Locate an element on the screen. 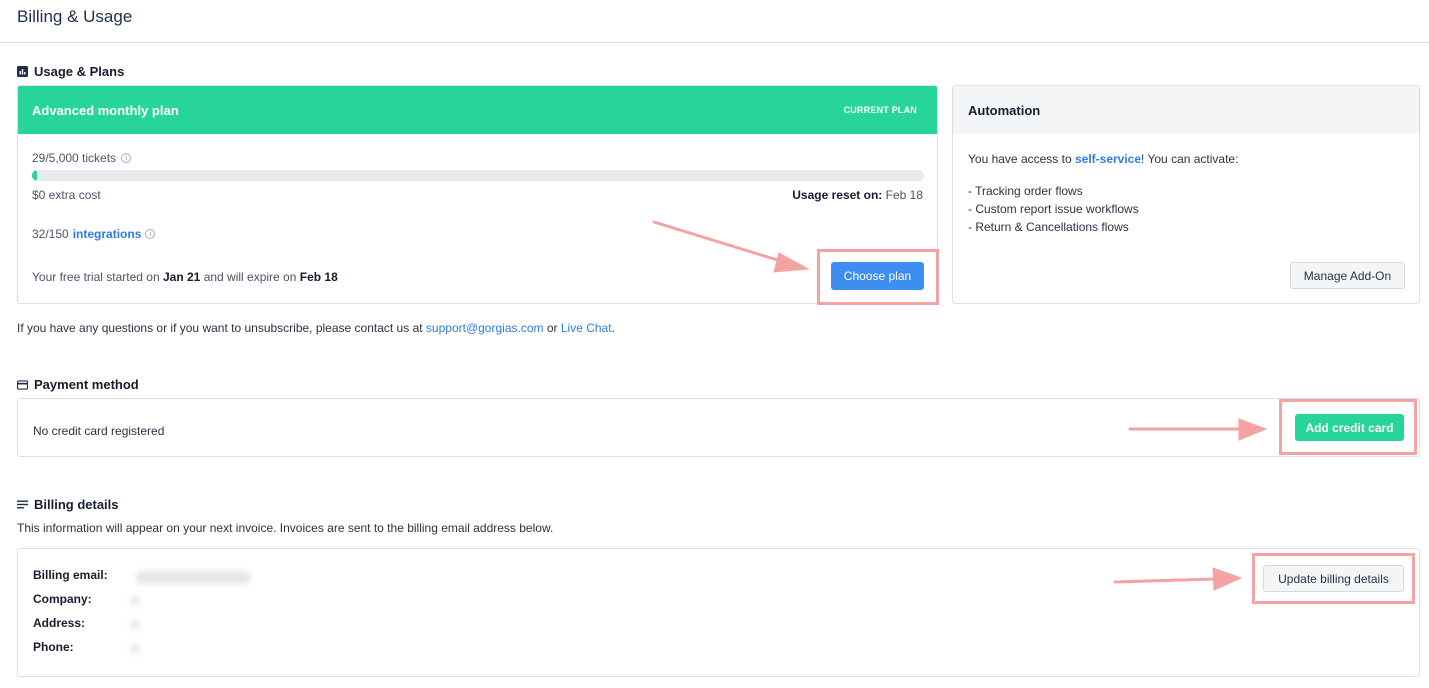  no-card-text: No credit card registered is located at coordinates (99, 431).